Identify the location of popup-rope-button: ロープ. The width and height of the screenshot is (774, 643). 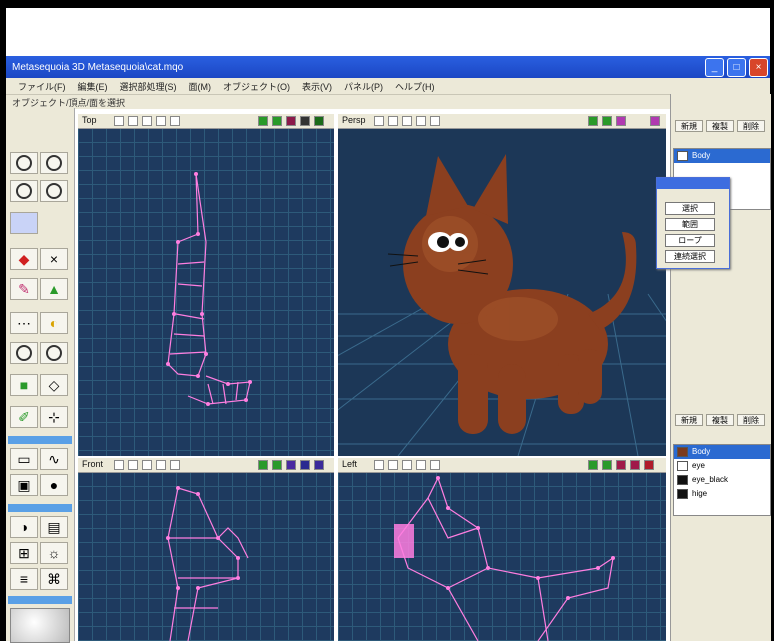
(690, 240).